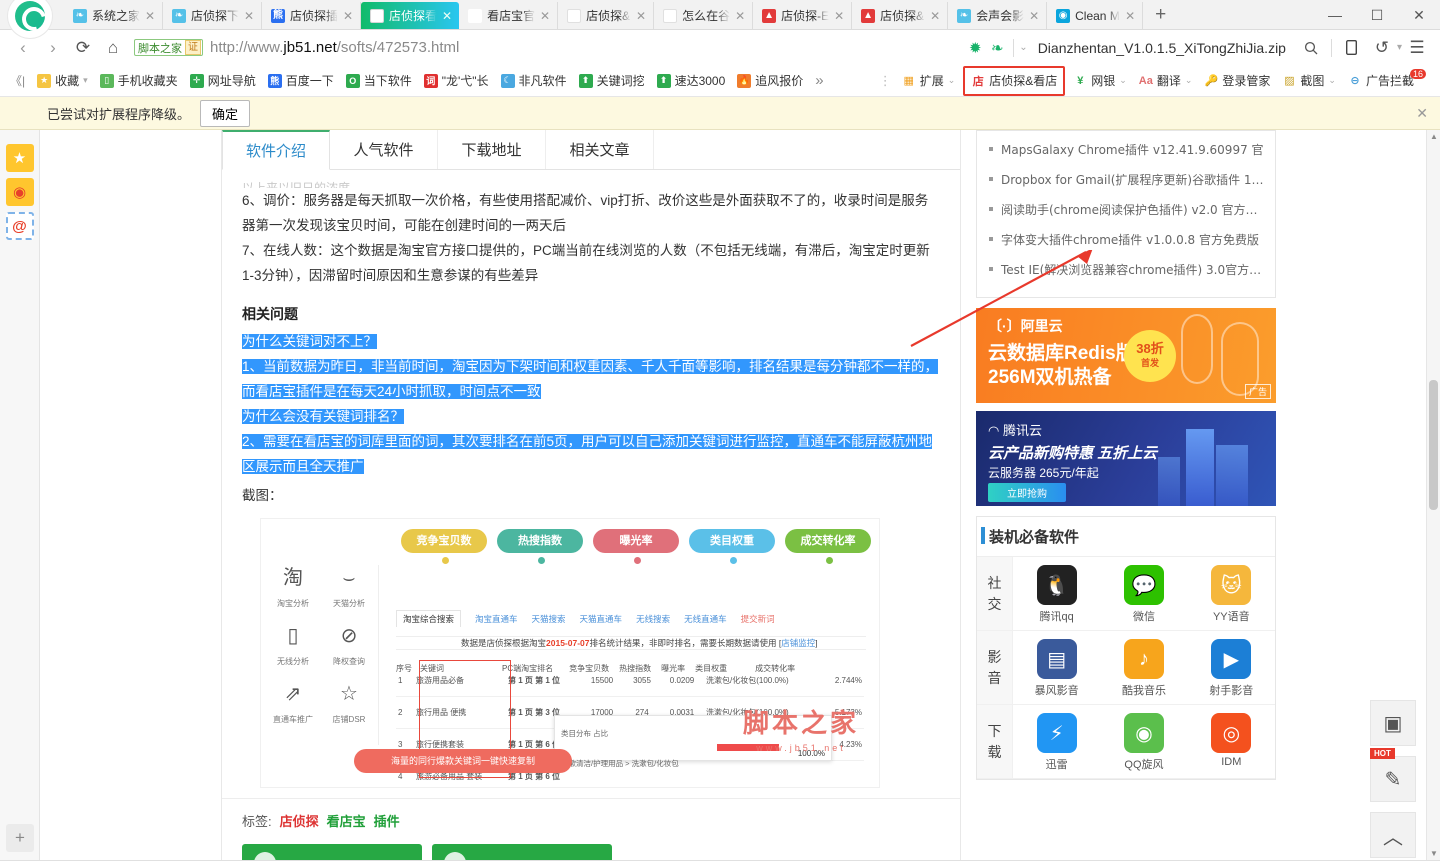 The width and height of the screenshot is (1440, 861). What do you see at coordinates (1056, 741) in the screenshot?
I see `software-item: ⚡ 迅雷` at bounding box center [1056, 741].